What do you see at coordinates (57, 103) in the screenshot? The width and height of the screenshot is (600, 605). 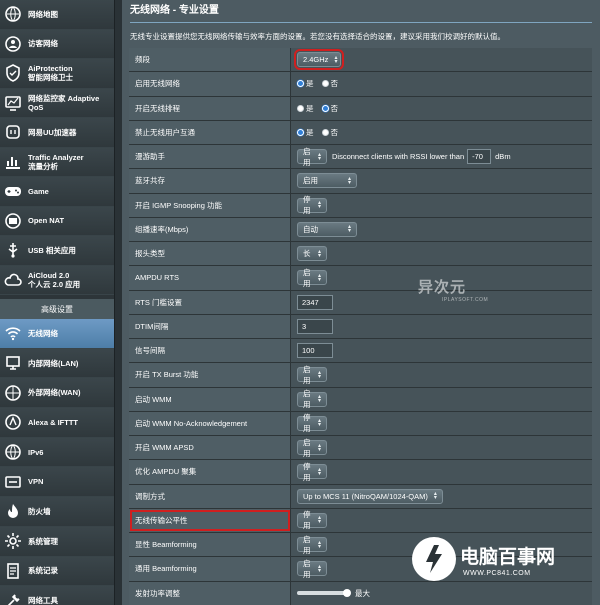 I see `sidebar-item-qos: 网络监控家 Adaptive QoS` at bounding box center [57, 103].